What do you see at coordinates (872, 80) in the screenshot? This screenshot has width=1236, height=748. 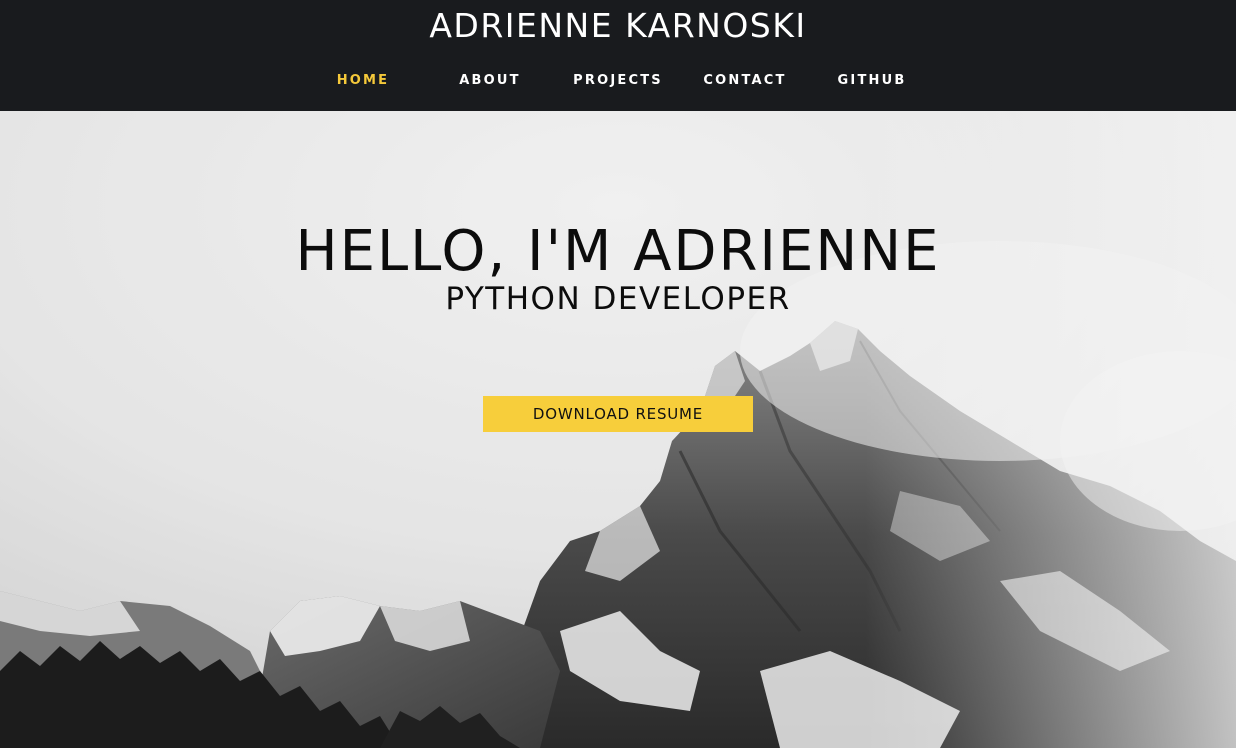 I see `nav-github: GITHUB` at bounding box center [872, 80].